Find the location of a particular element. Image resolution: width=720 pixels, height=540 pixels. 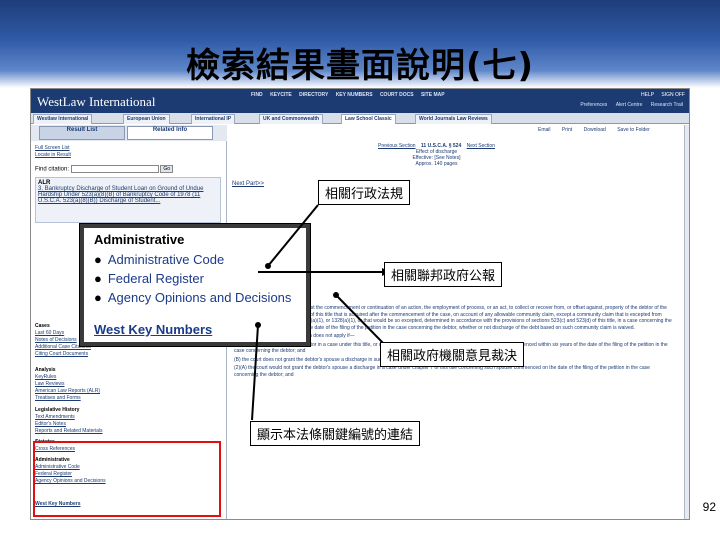

analysis-item: American Law Reports (ALR) is located at coordinates (67, 391).